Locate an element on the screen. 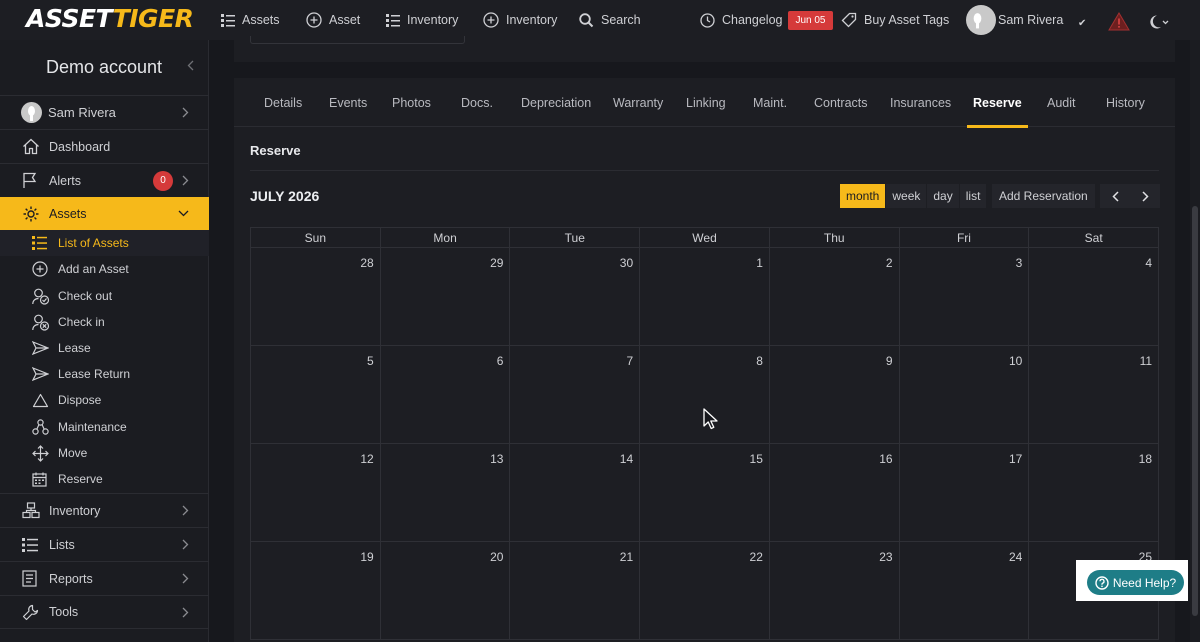 The height and width of the screenshot is (642, 1200). calendar-day: 12 is located at coordinates (316, 493).